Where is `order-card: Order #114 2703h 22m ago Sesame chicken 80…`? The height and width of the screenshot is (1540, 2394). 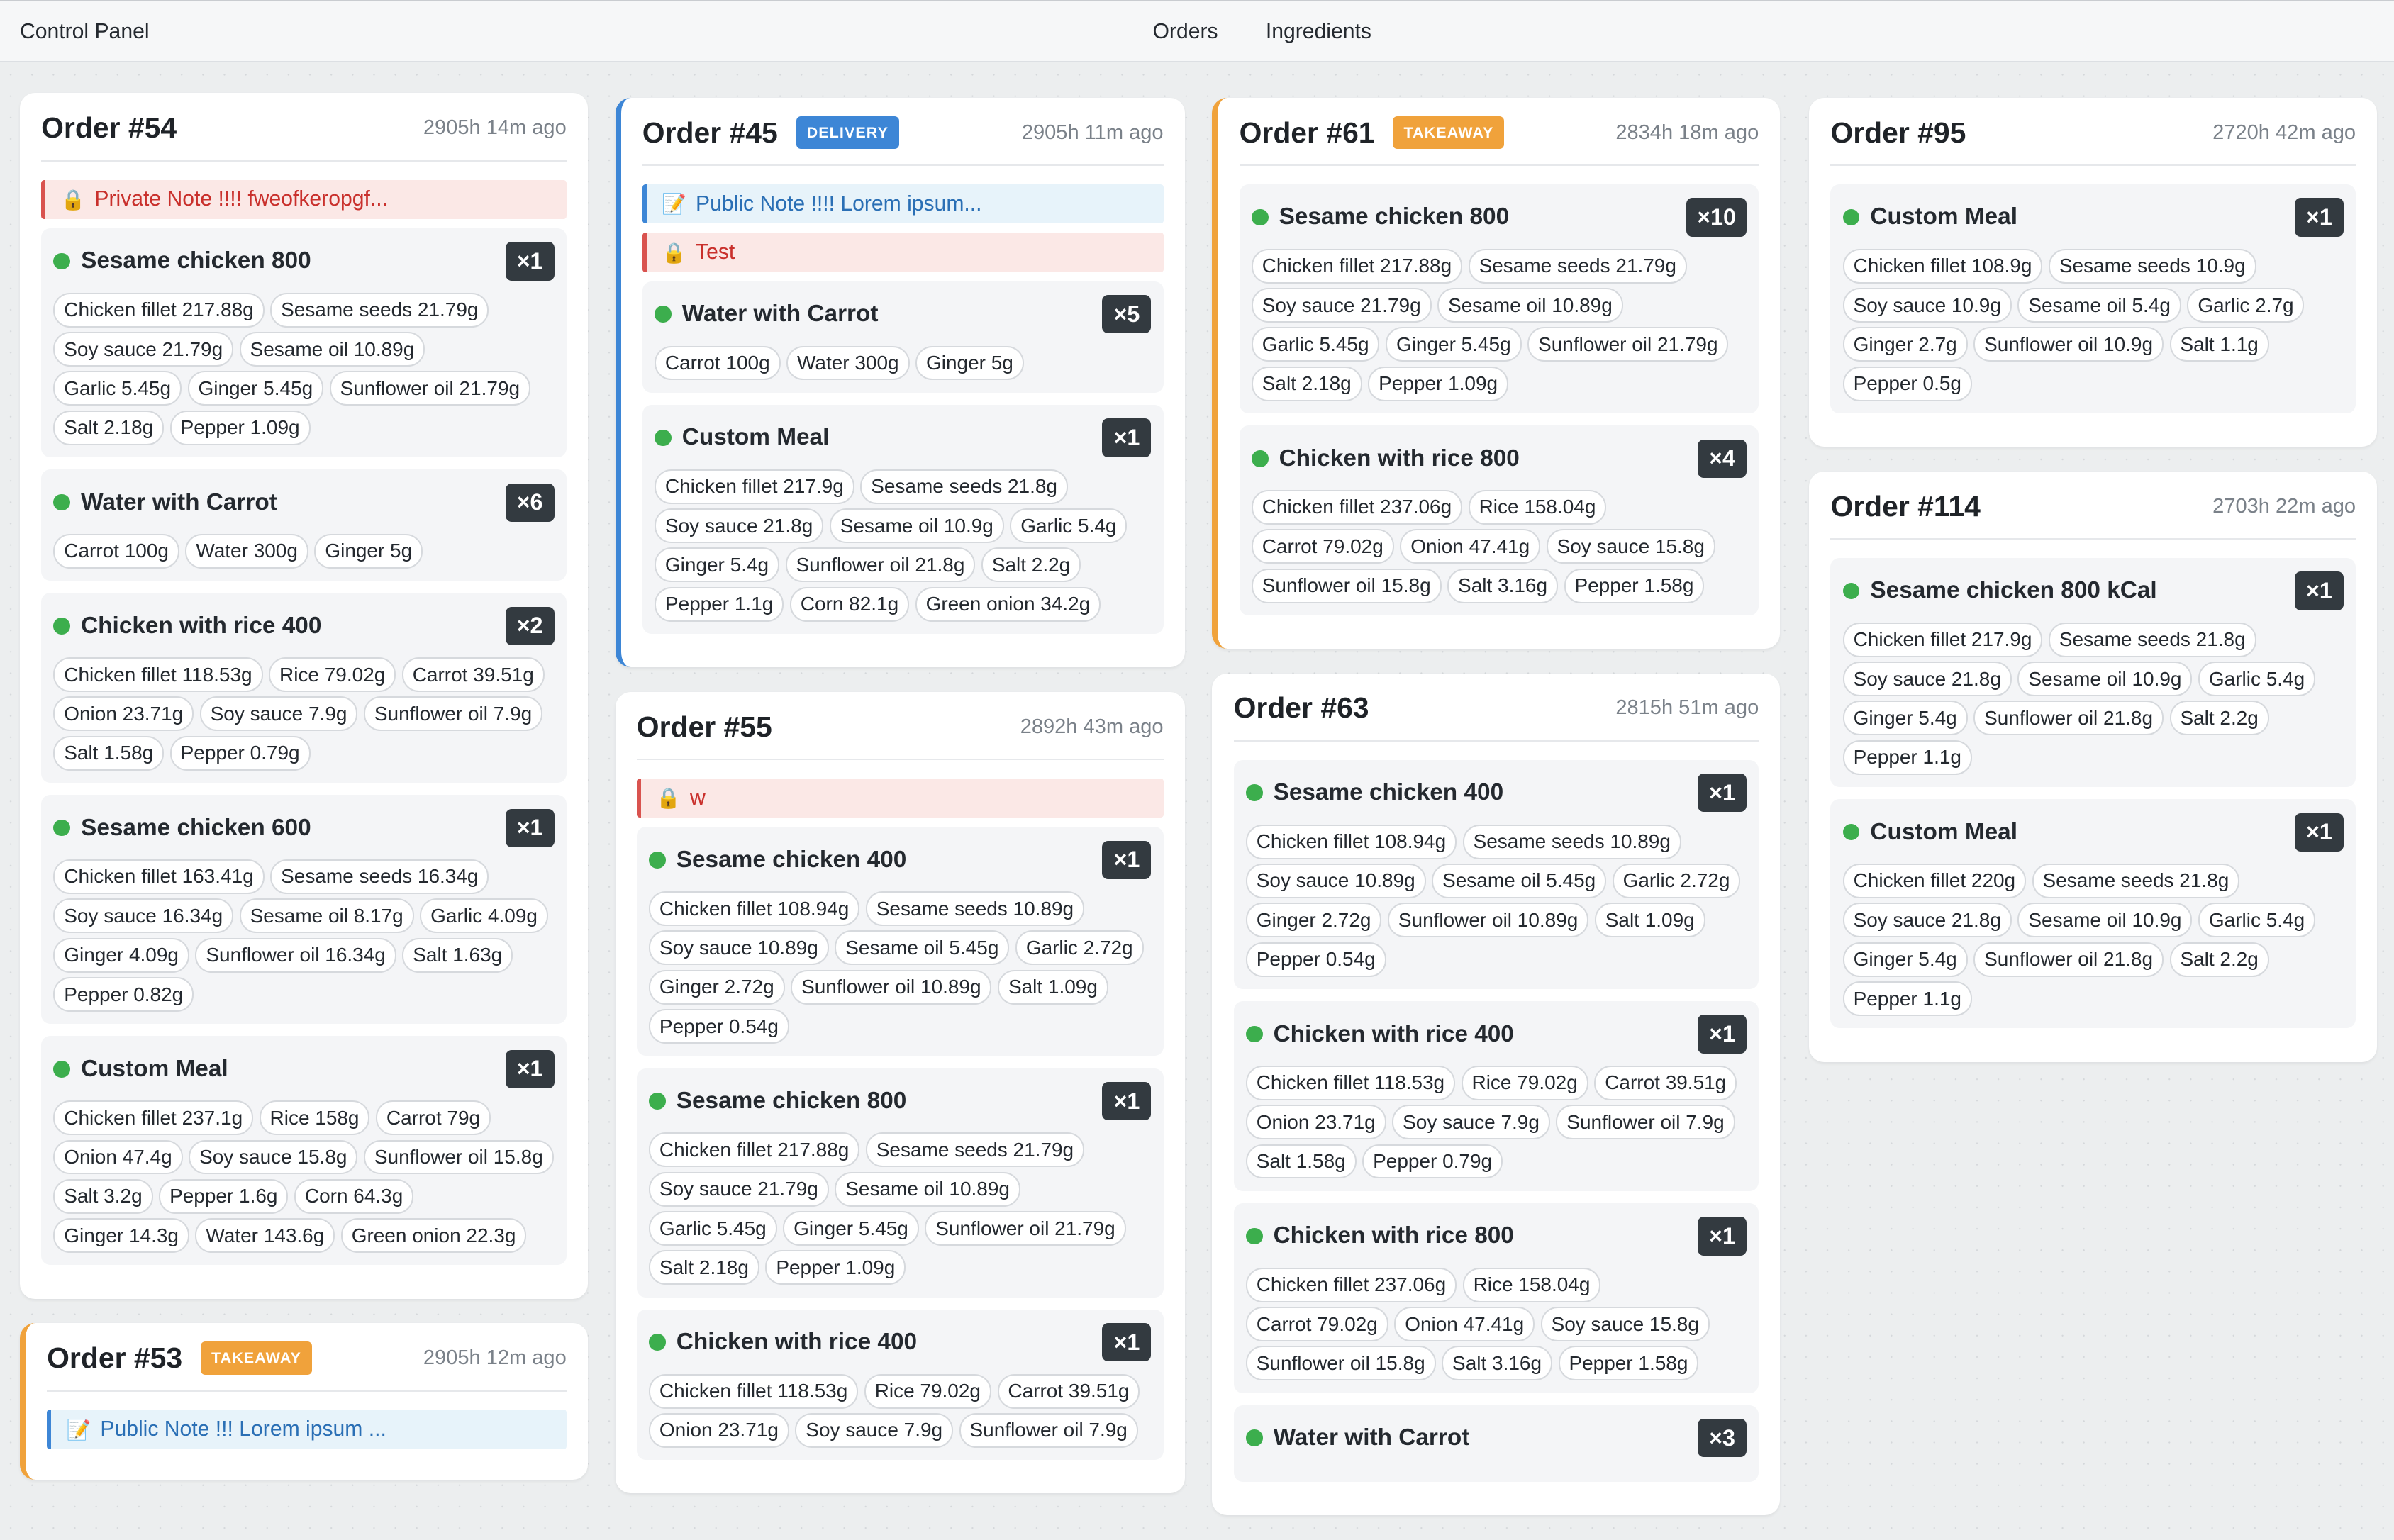
order-card: Order #114 2703h 22m ago Sesame chicken 80… is located at coordinates (2093, 766).